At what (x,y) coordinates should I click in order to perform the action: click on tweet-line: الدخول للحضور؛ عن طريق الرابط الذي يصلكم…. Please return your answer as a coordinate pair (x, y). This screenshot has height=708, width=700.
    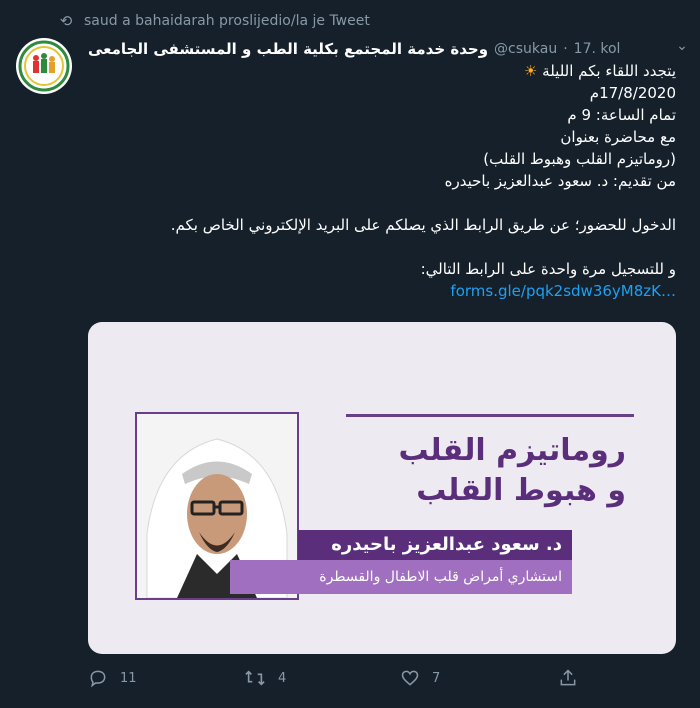
    Looking at the image, I should click on (423, 225).